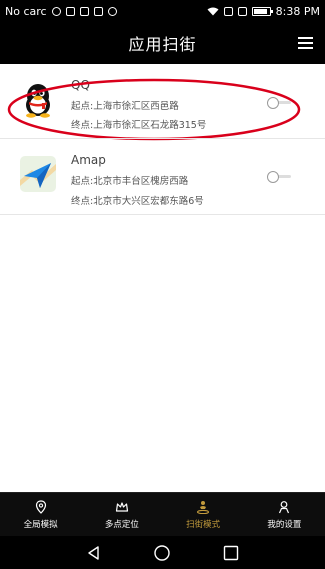 This screenshot has height=569, width=325. What do you see at coordinates (38, 174) in the screenshot?
I see `amap-icon` at bounding box center [38, 174].